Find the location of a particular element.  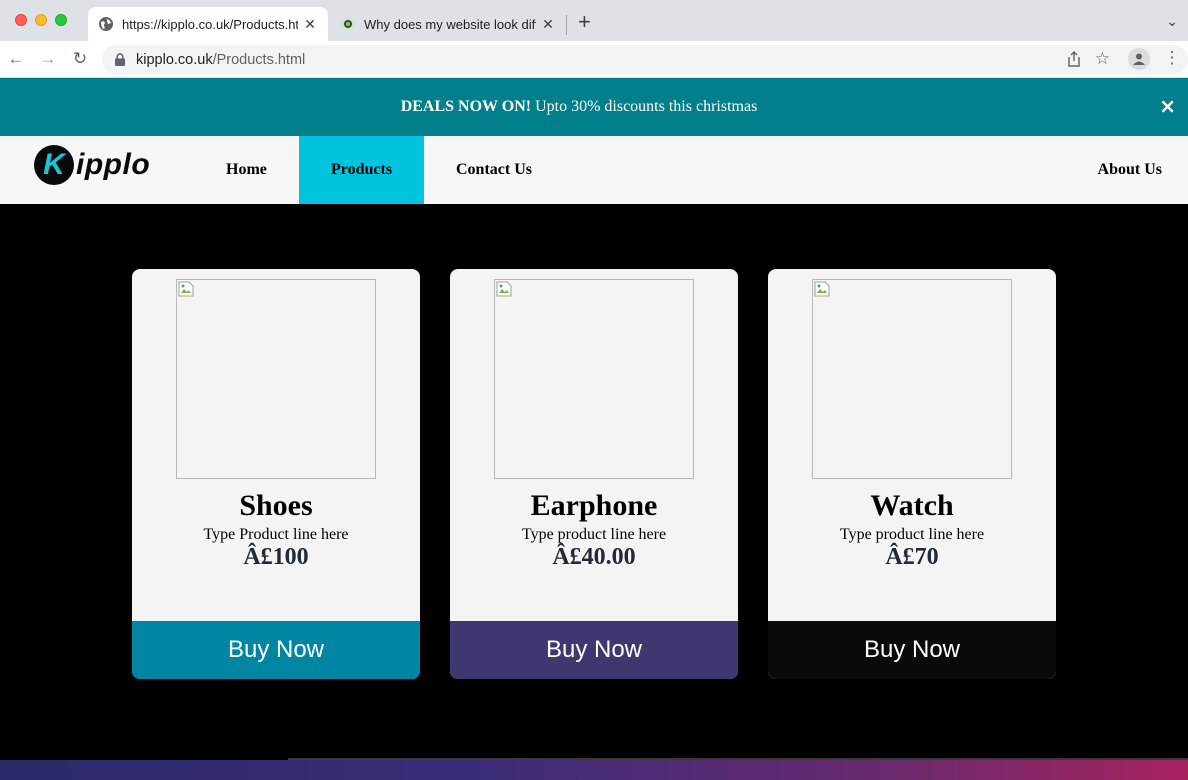

kebab-menu-icon: ⋮ is located at coordinates (1172, 58).